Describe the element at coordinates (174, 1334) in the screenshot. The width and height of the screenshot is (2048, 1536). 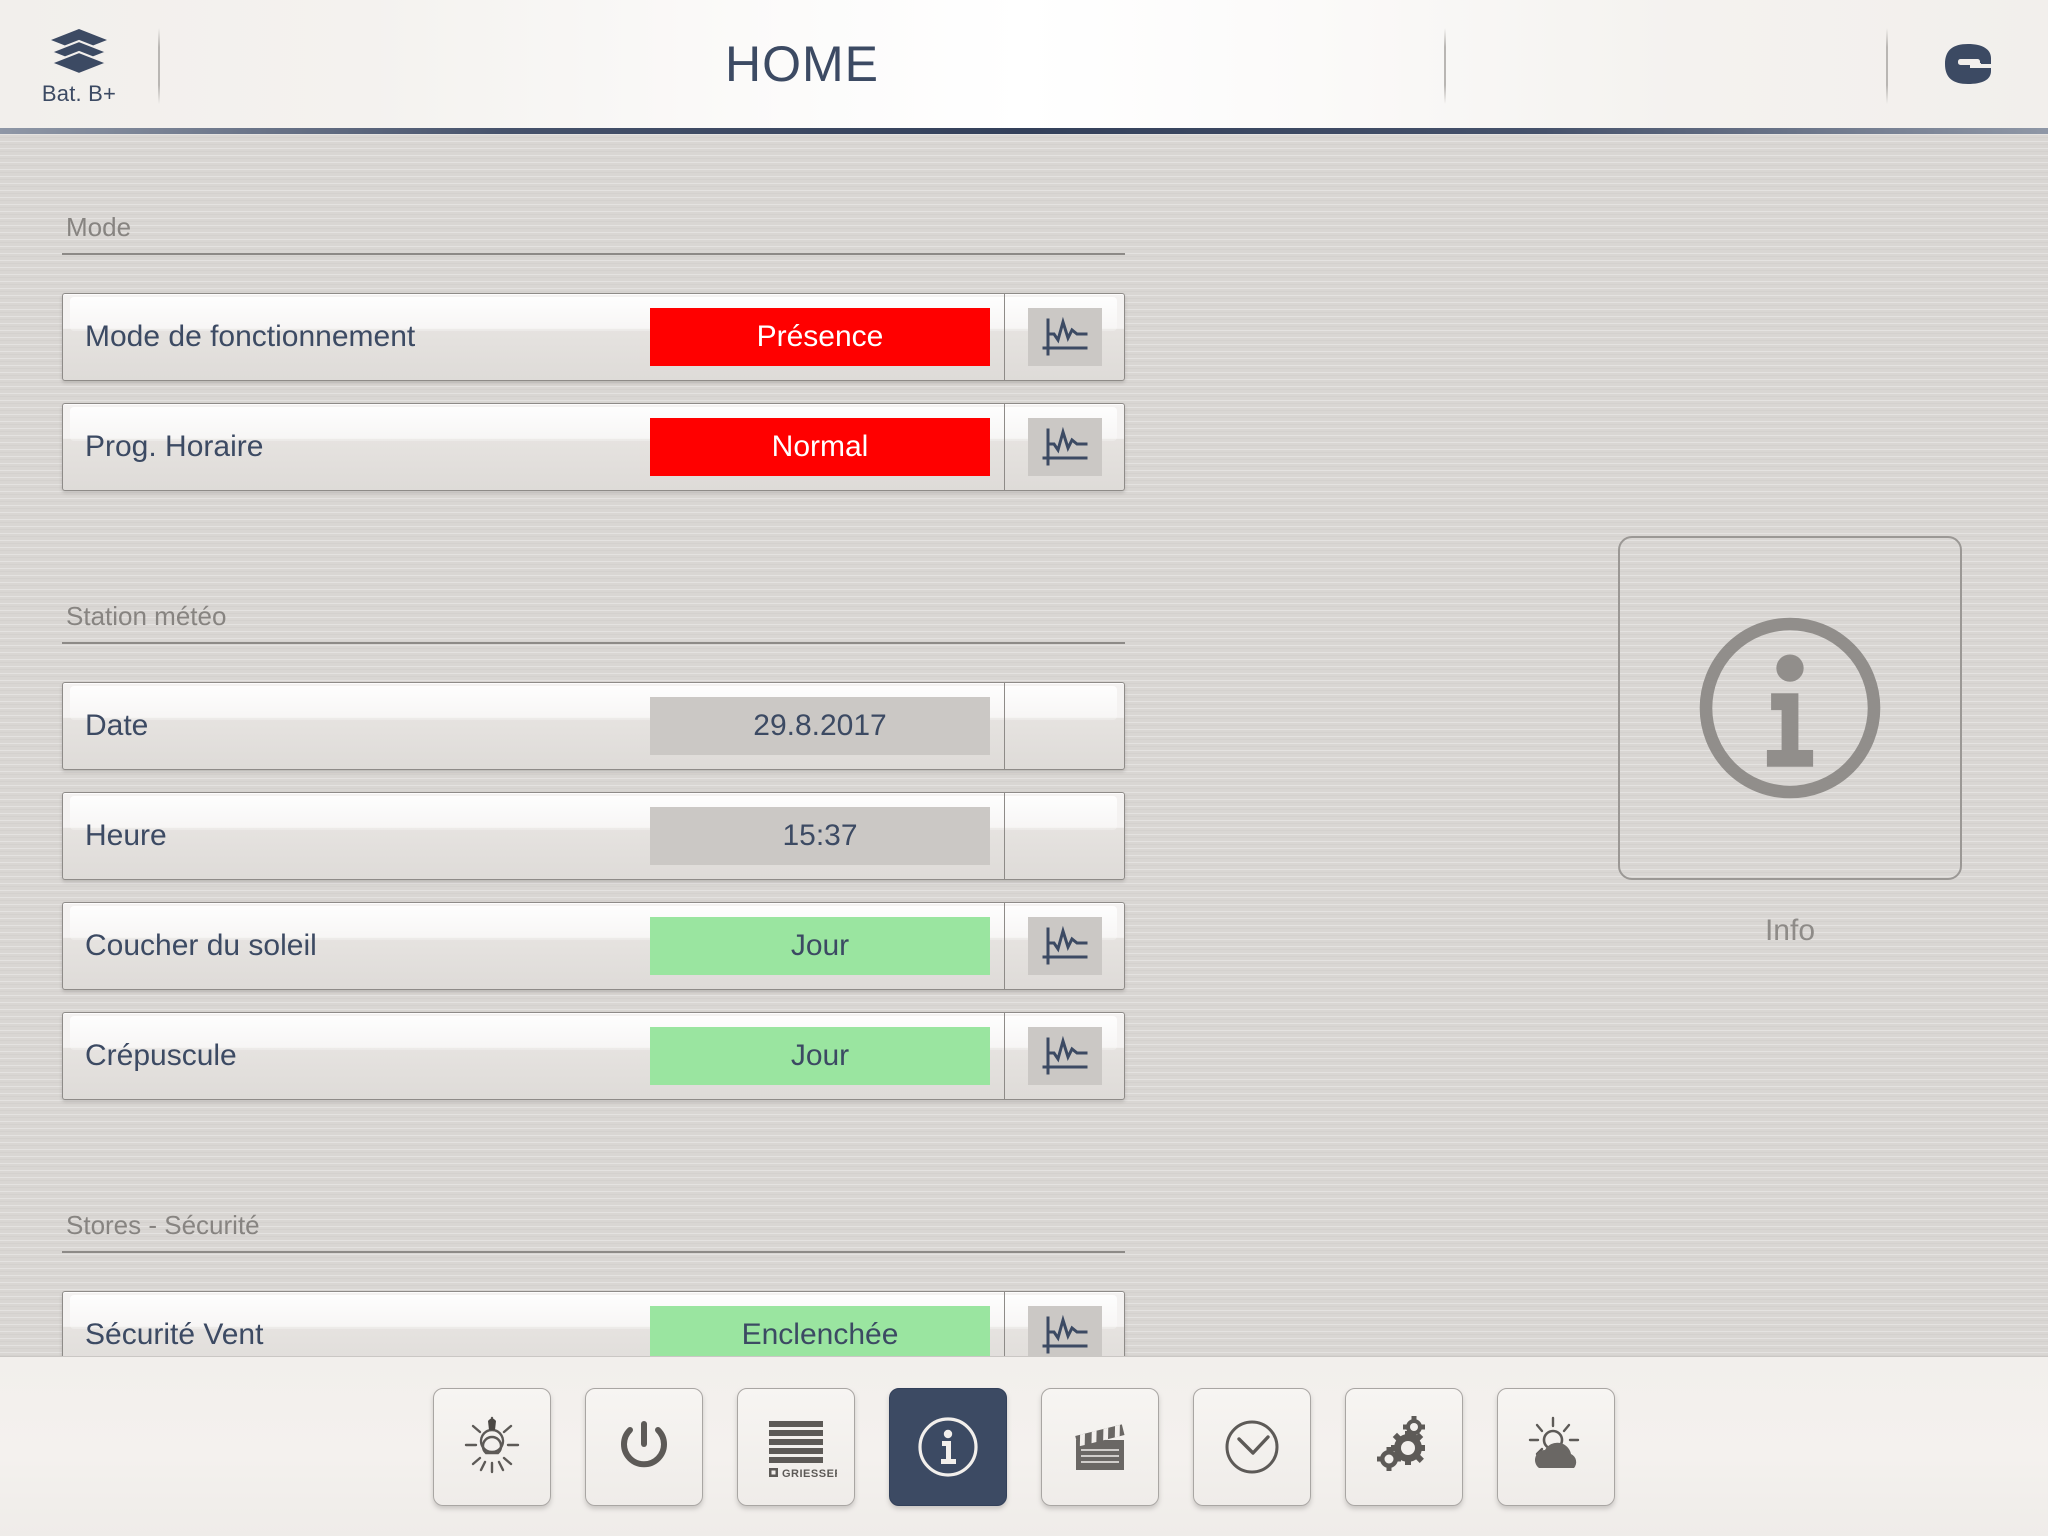
I see `row-label: Sécurité Vent` at that location.